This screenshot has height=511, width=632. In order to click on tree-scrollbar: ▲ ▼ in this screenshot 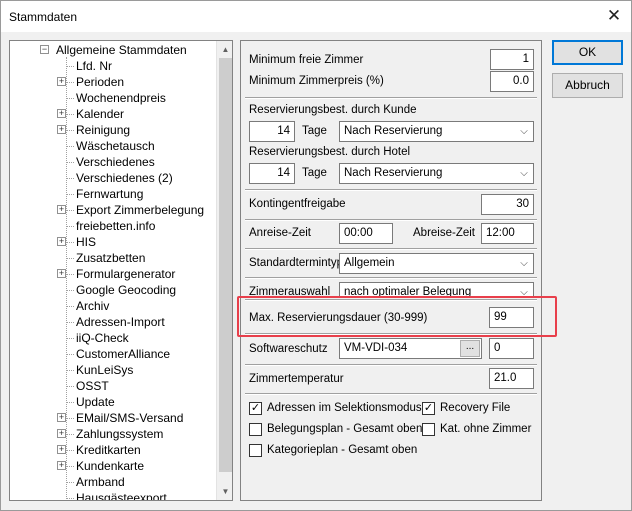, I will do `click(224, 270)`.